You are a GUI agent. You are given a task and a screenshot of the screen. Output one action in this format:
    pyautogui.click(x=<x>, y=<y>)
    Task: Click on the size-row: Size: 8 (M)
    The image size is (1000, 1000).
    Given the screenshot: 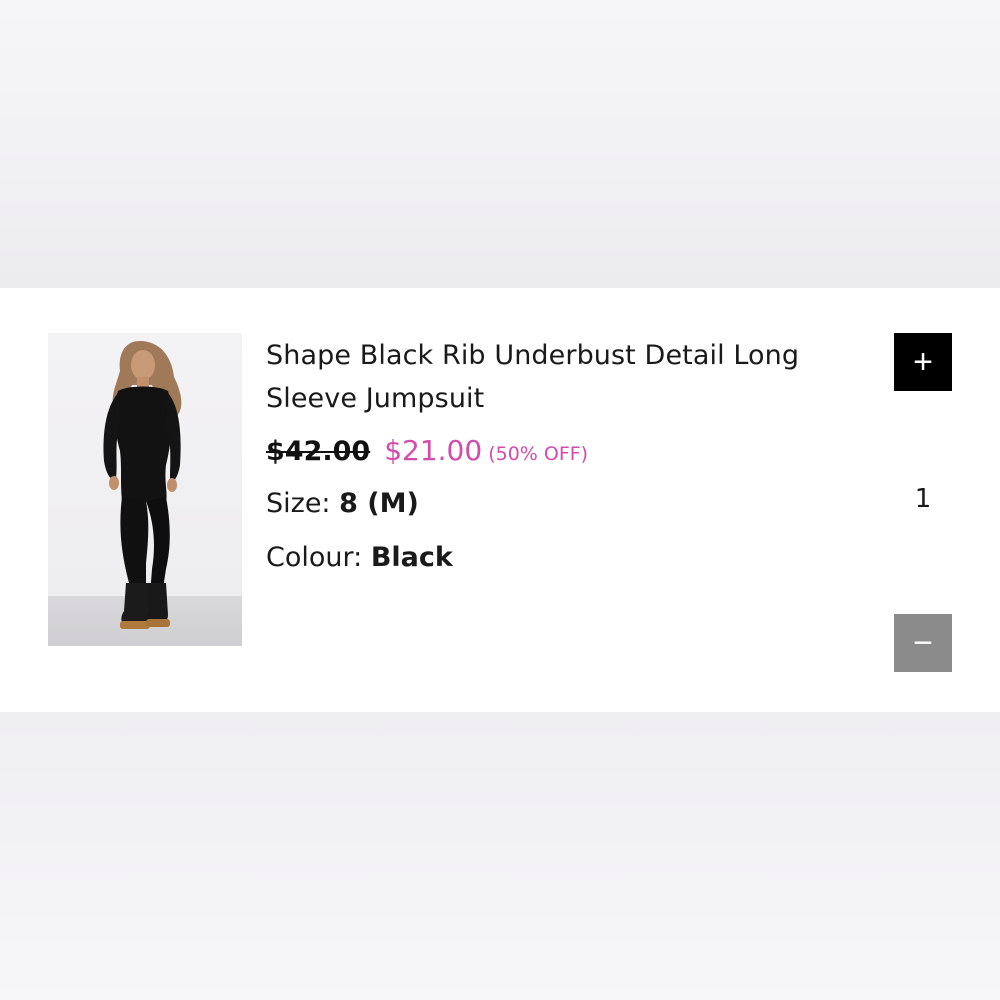 What is the action you would take?
    pyautogui.click(x=546, y=504)
    